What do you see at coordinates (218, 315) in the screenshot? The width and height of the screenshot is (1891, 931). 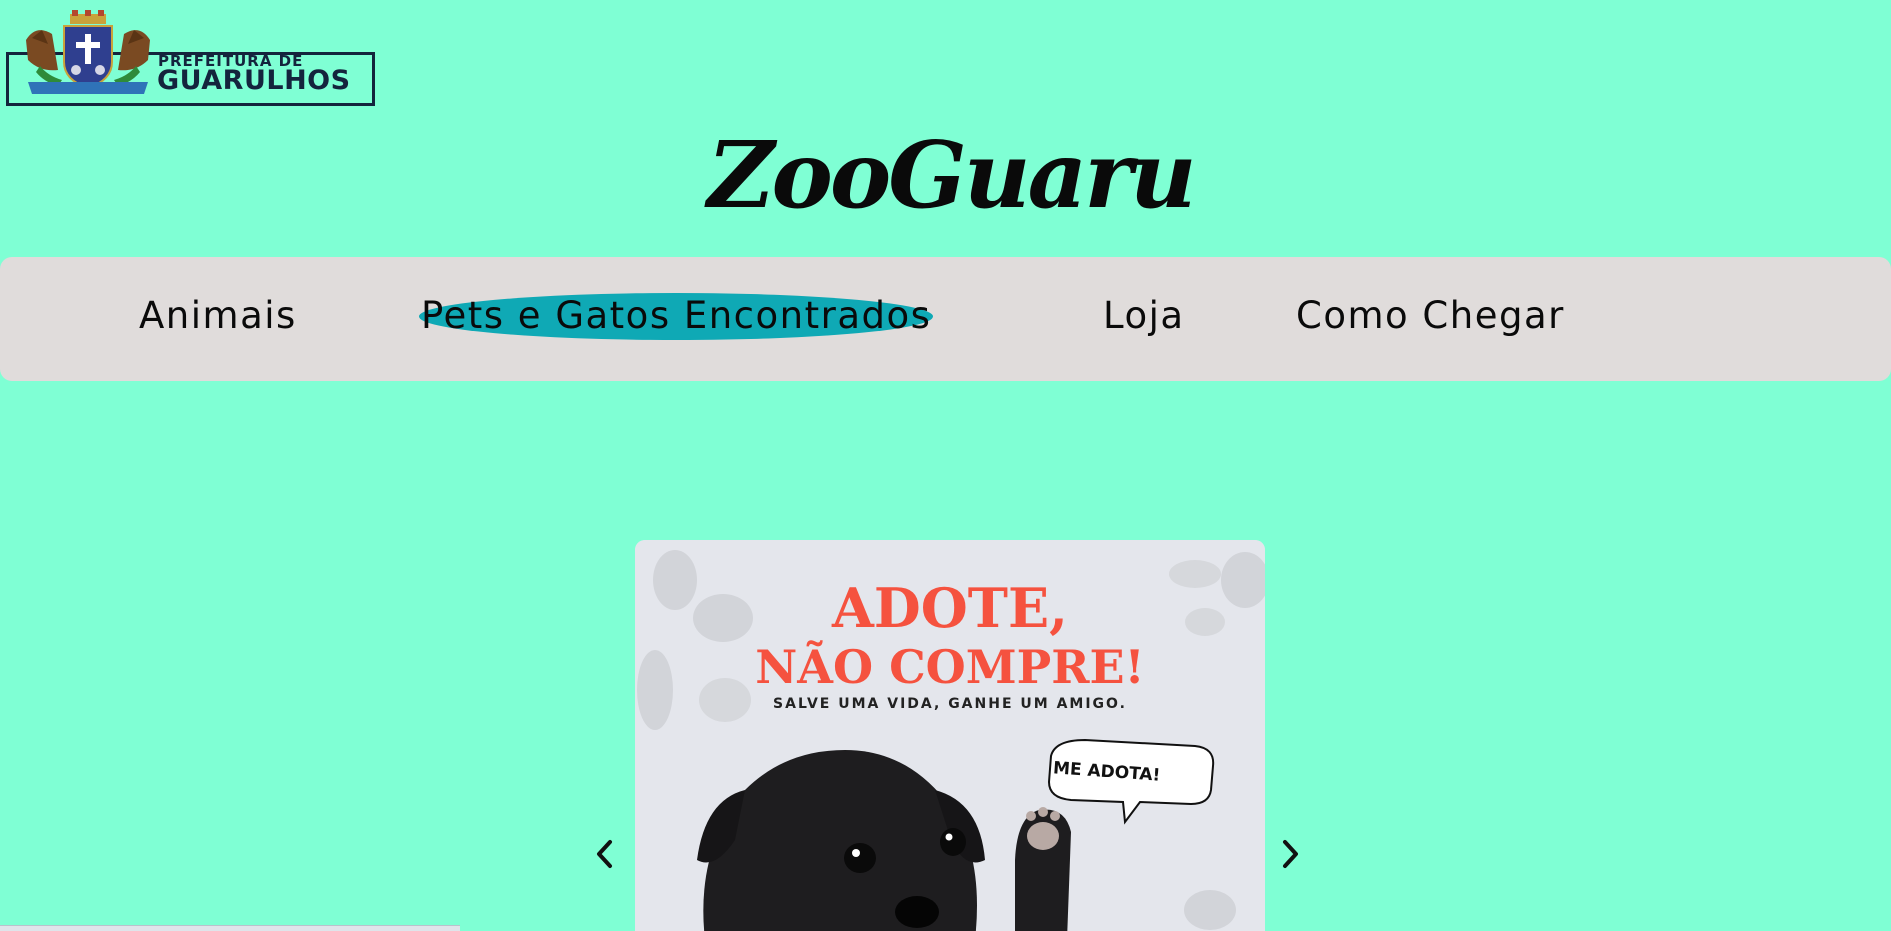 I see `nav-item-animais: Animais` at bounding box center [218, 315].